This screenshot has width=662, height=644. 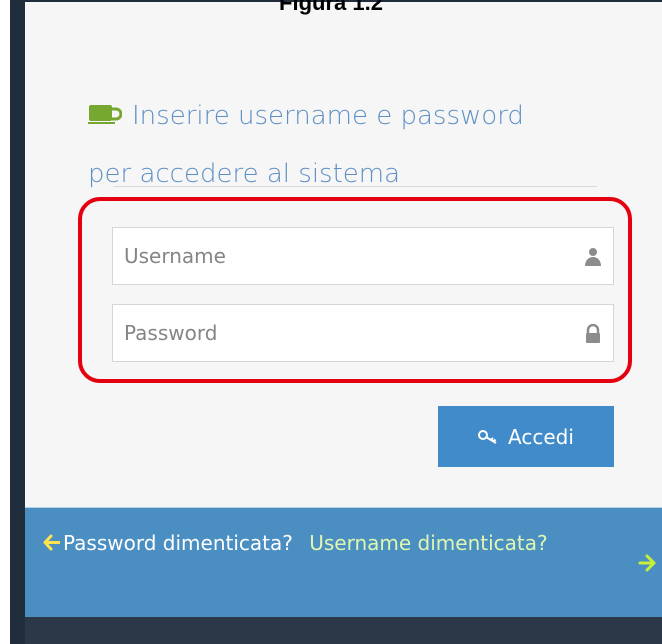 What do you see at coordinates (488, 437) in the screenshot?
I see `key-icon` at bounding box center [488, 437].